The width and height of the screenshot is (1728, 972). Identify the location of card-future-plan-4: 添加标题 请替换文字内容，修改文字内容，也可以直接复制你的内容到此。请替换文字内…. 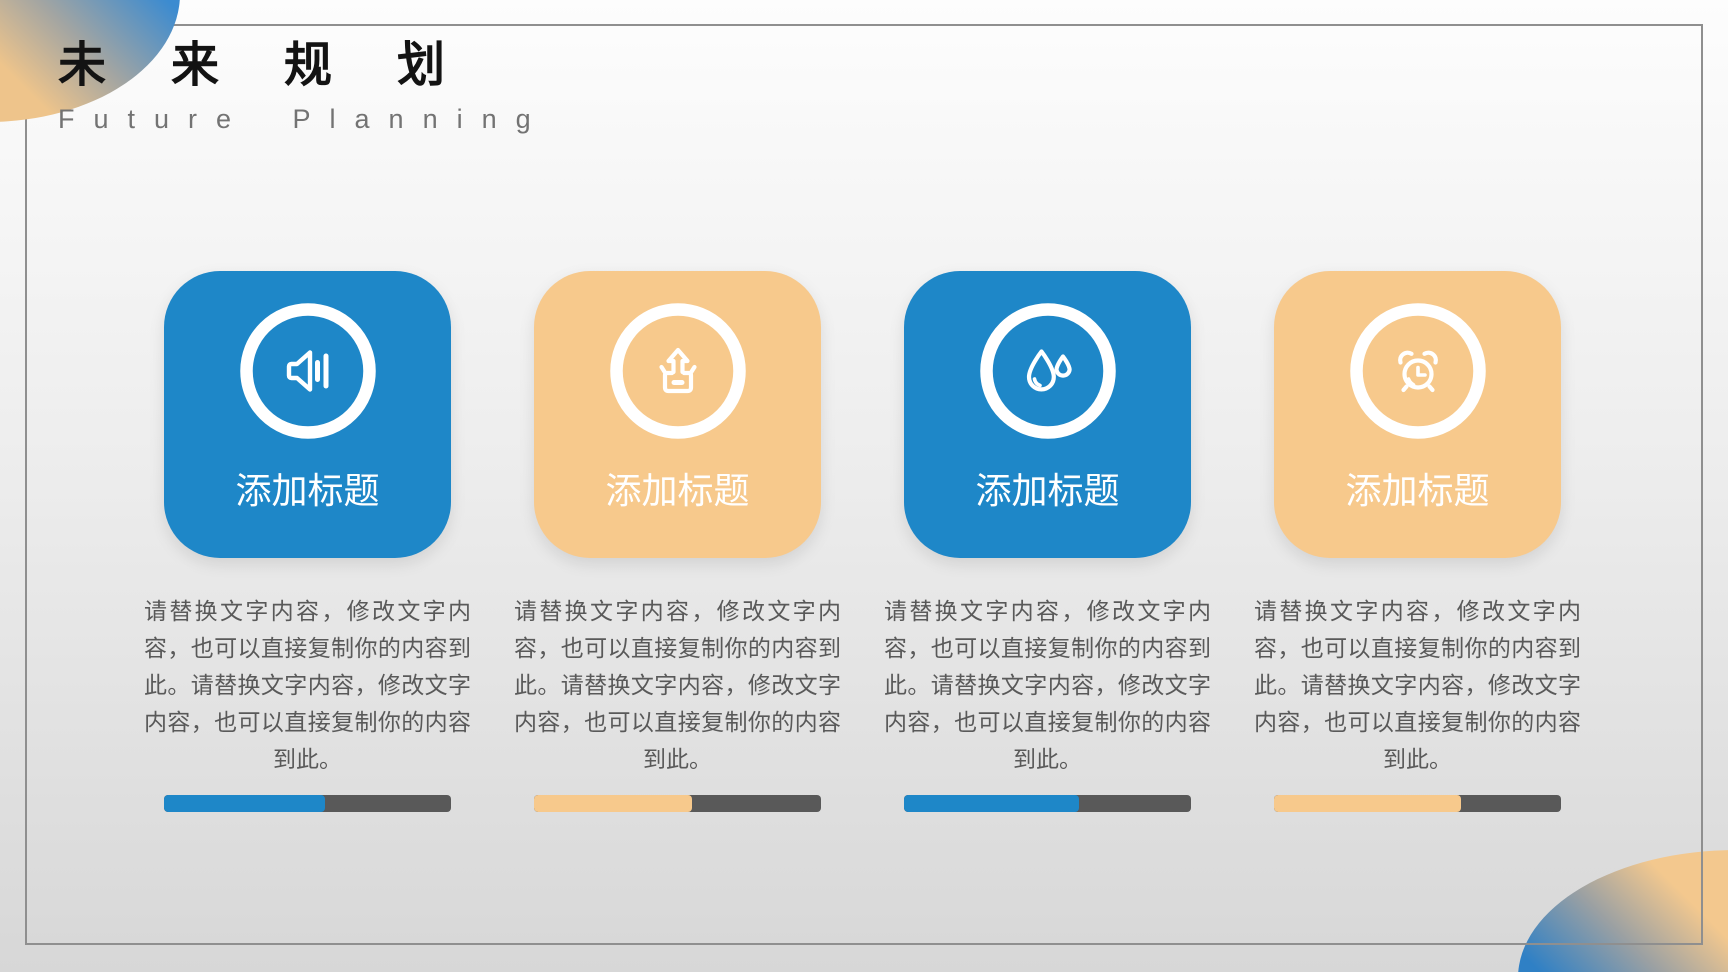
(1417, 551).